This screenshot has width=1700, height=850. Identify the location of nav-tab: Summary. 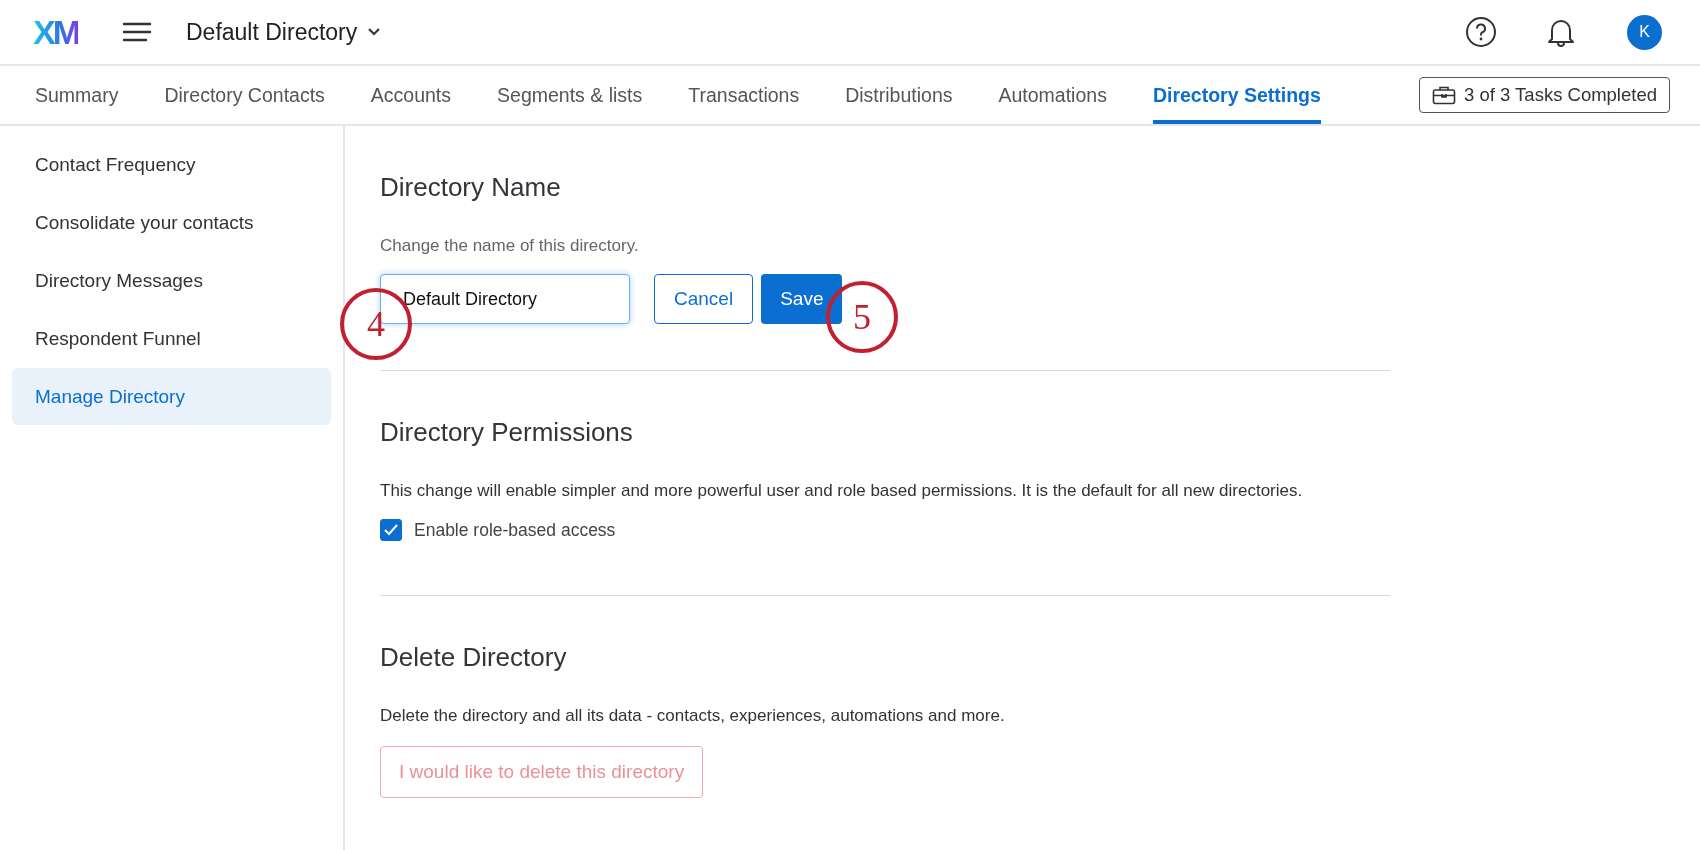
(77, 95).